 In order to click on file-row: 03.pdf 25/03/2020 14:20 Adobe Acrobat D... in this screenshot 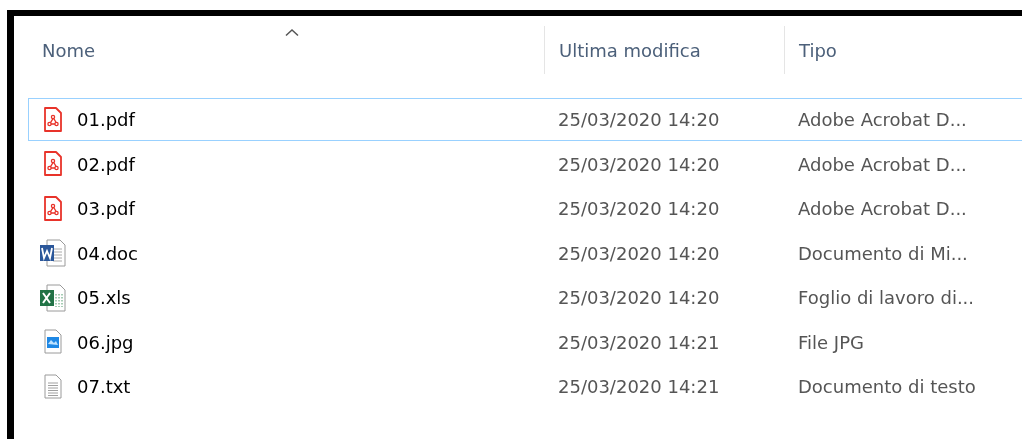, I will do `click(525, 208)`.